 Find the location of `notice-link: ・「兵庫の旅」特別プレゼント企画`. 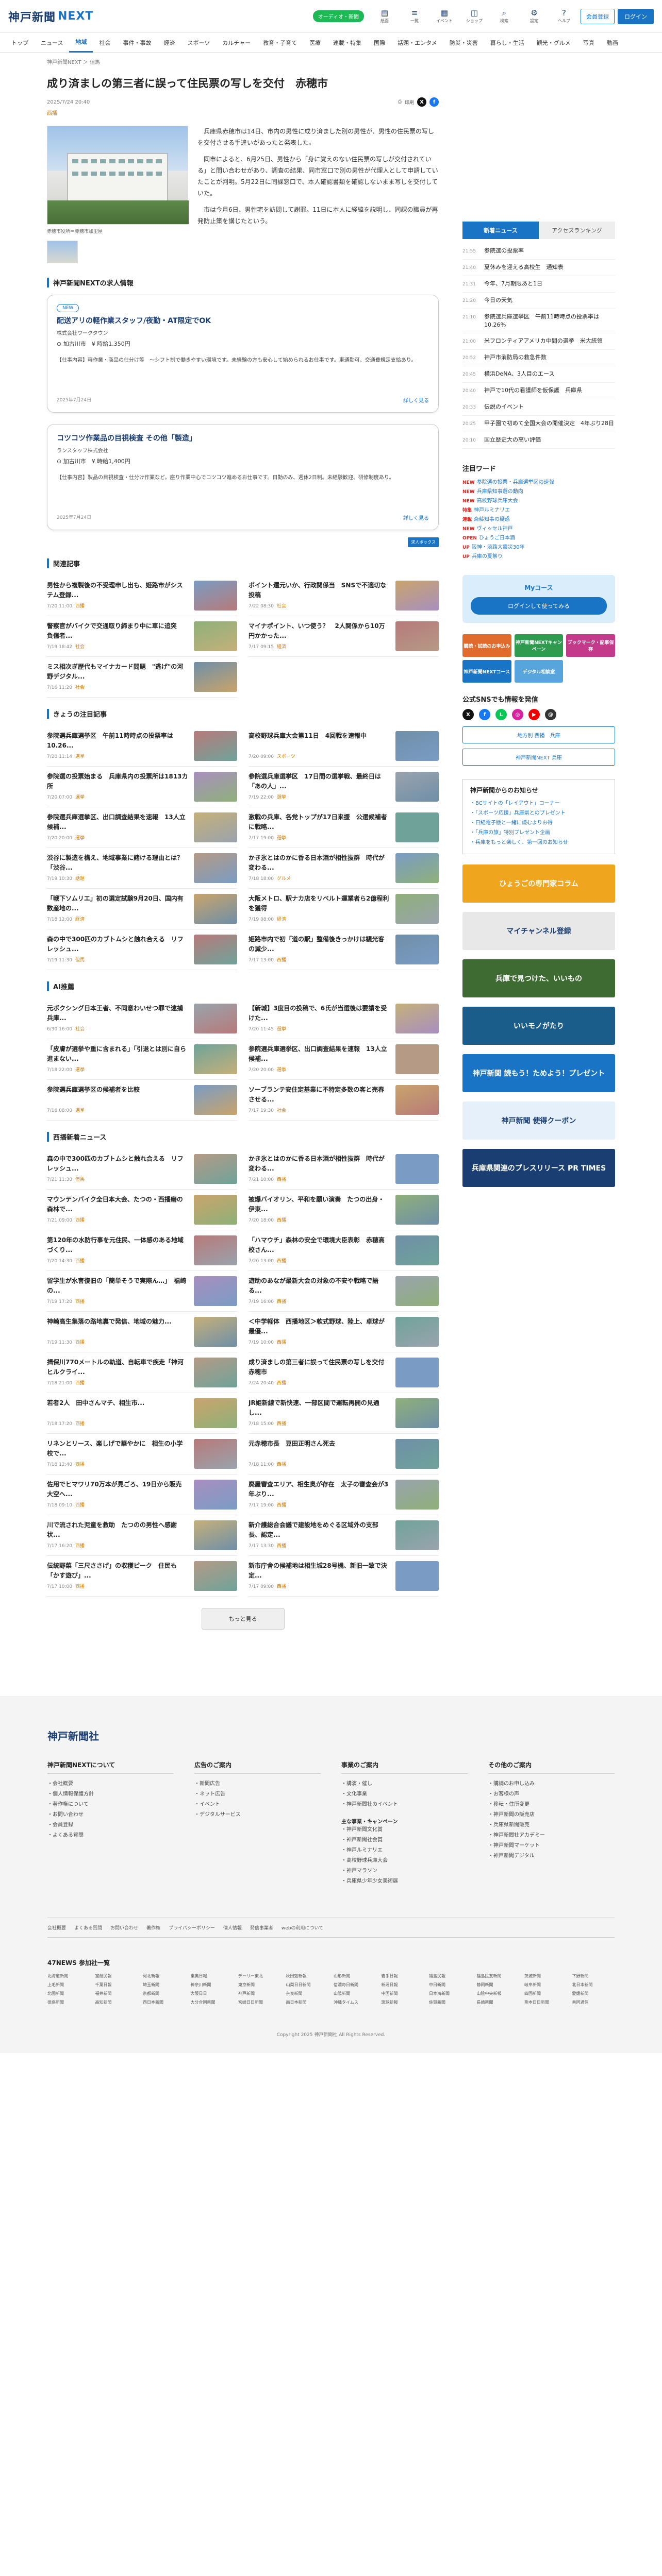

notice-link: ・「兵庫の旅」特別プレゼント企画 is located at coordinates (538, 833).